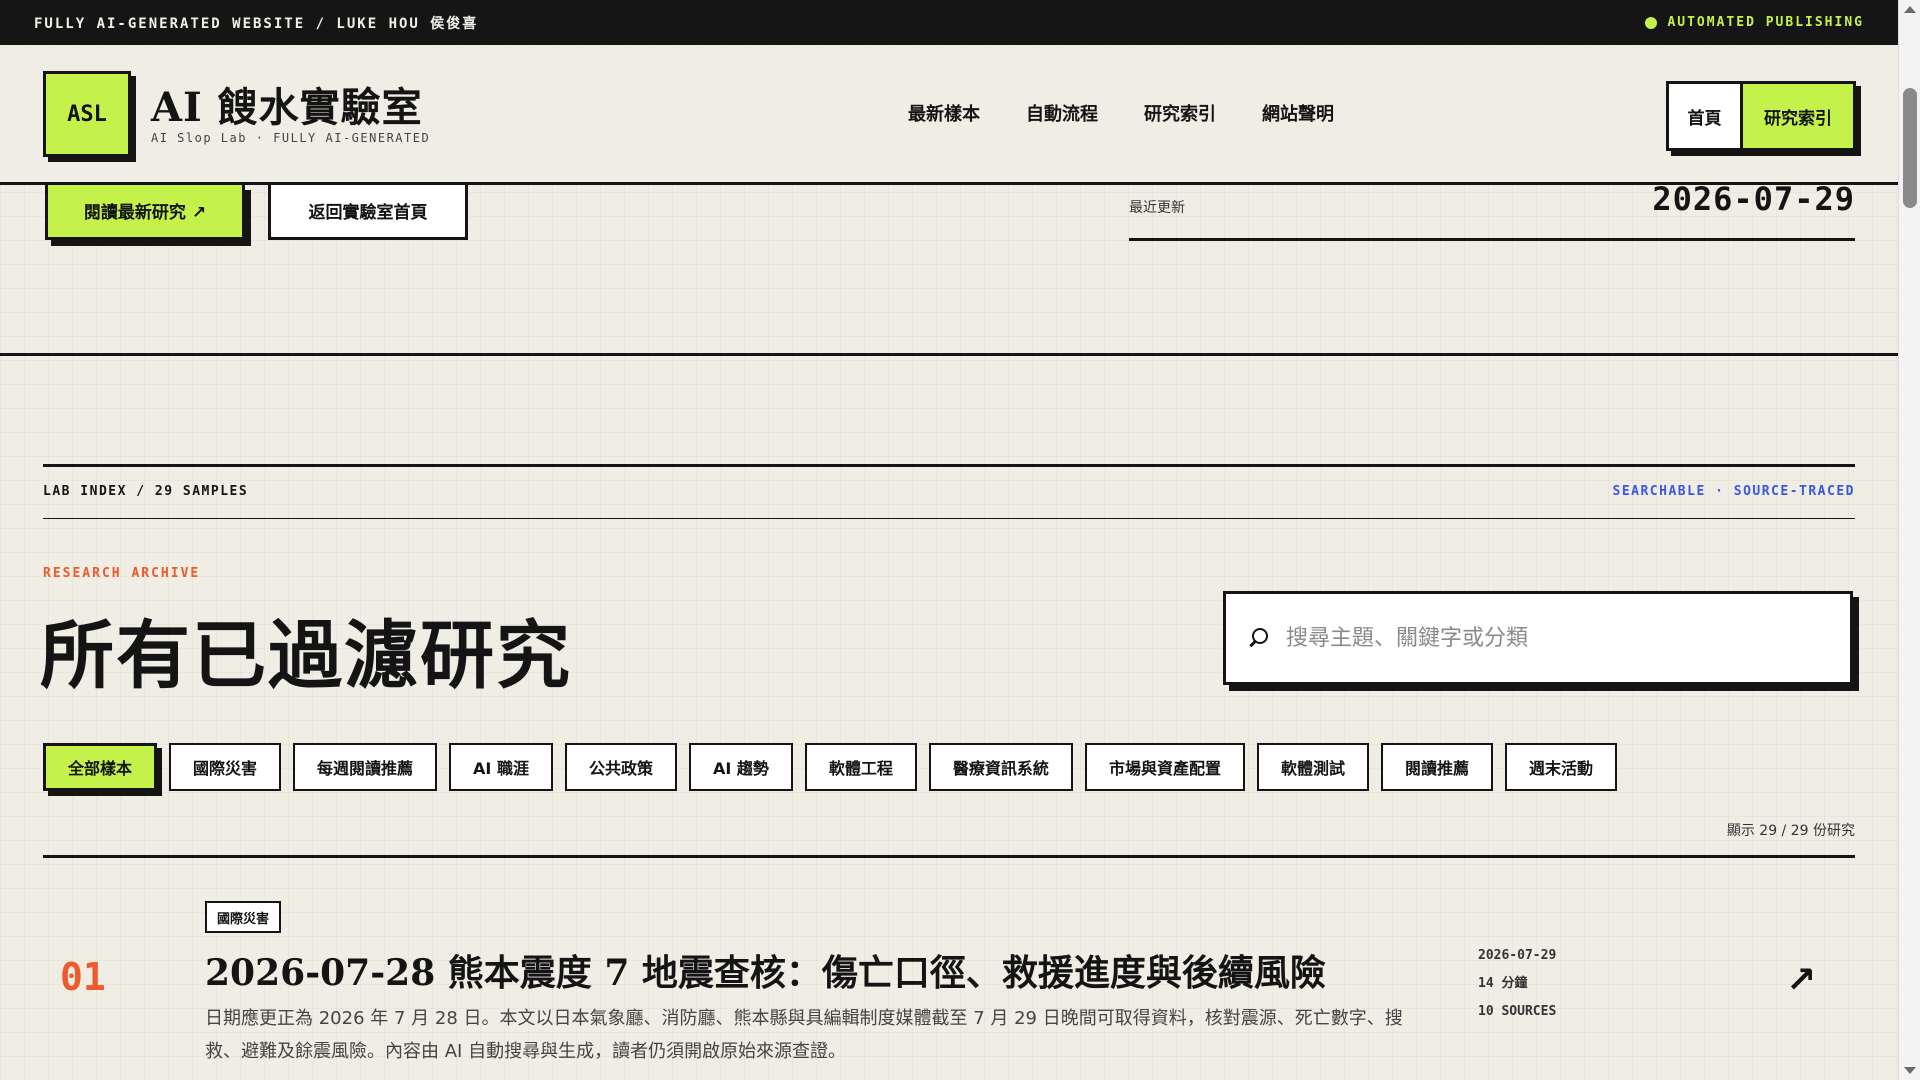  I want to click on filter-software-engineering: 軟體工程, so click(860, 767).